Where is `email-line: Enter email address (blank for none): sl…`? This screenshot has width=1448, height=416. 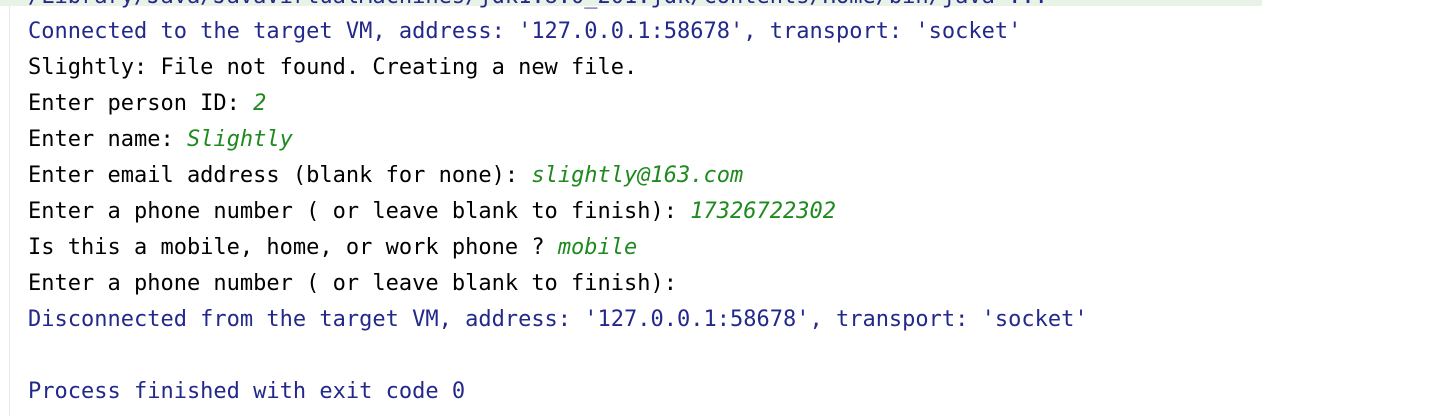
email-line: Enter email address (blank for none): sl… is located at coordinates (738, 176).